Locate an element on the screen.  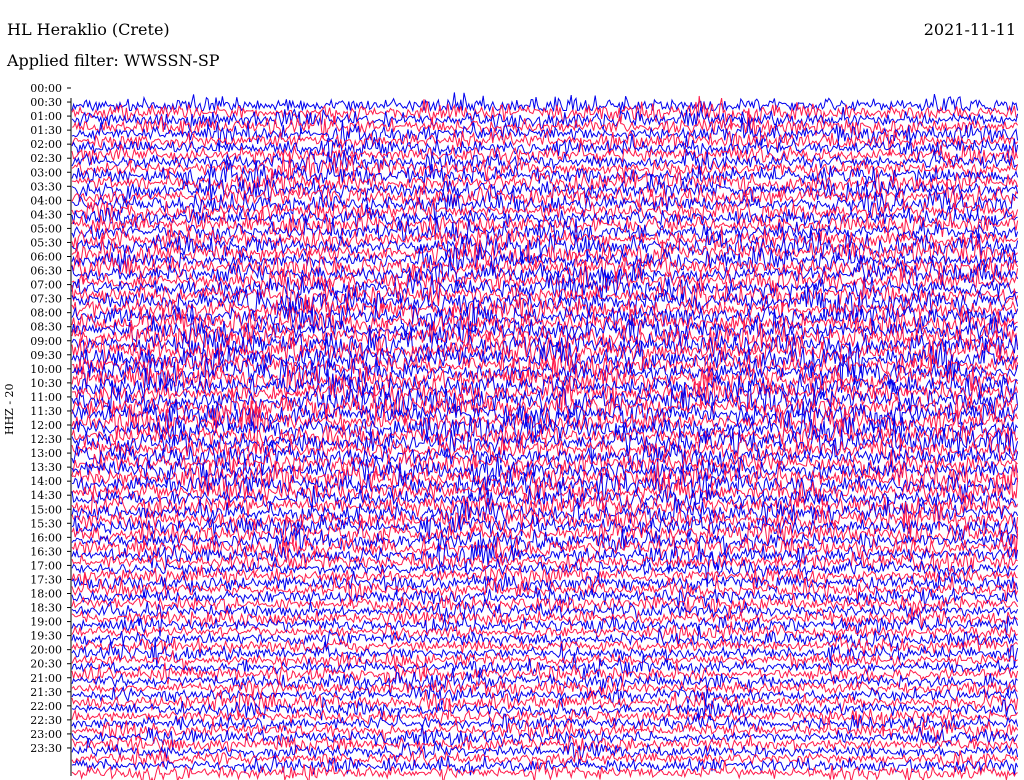
time-tick-label: 13:30 is located at coordinates (46, 467).